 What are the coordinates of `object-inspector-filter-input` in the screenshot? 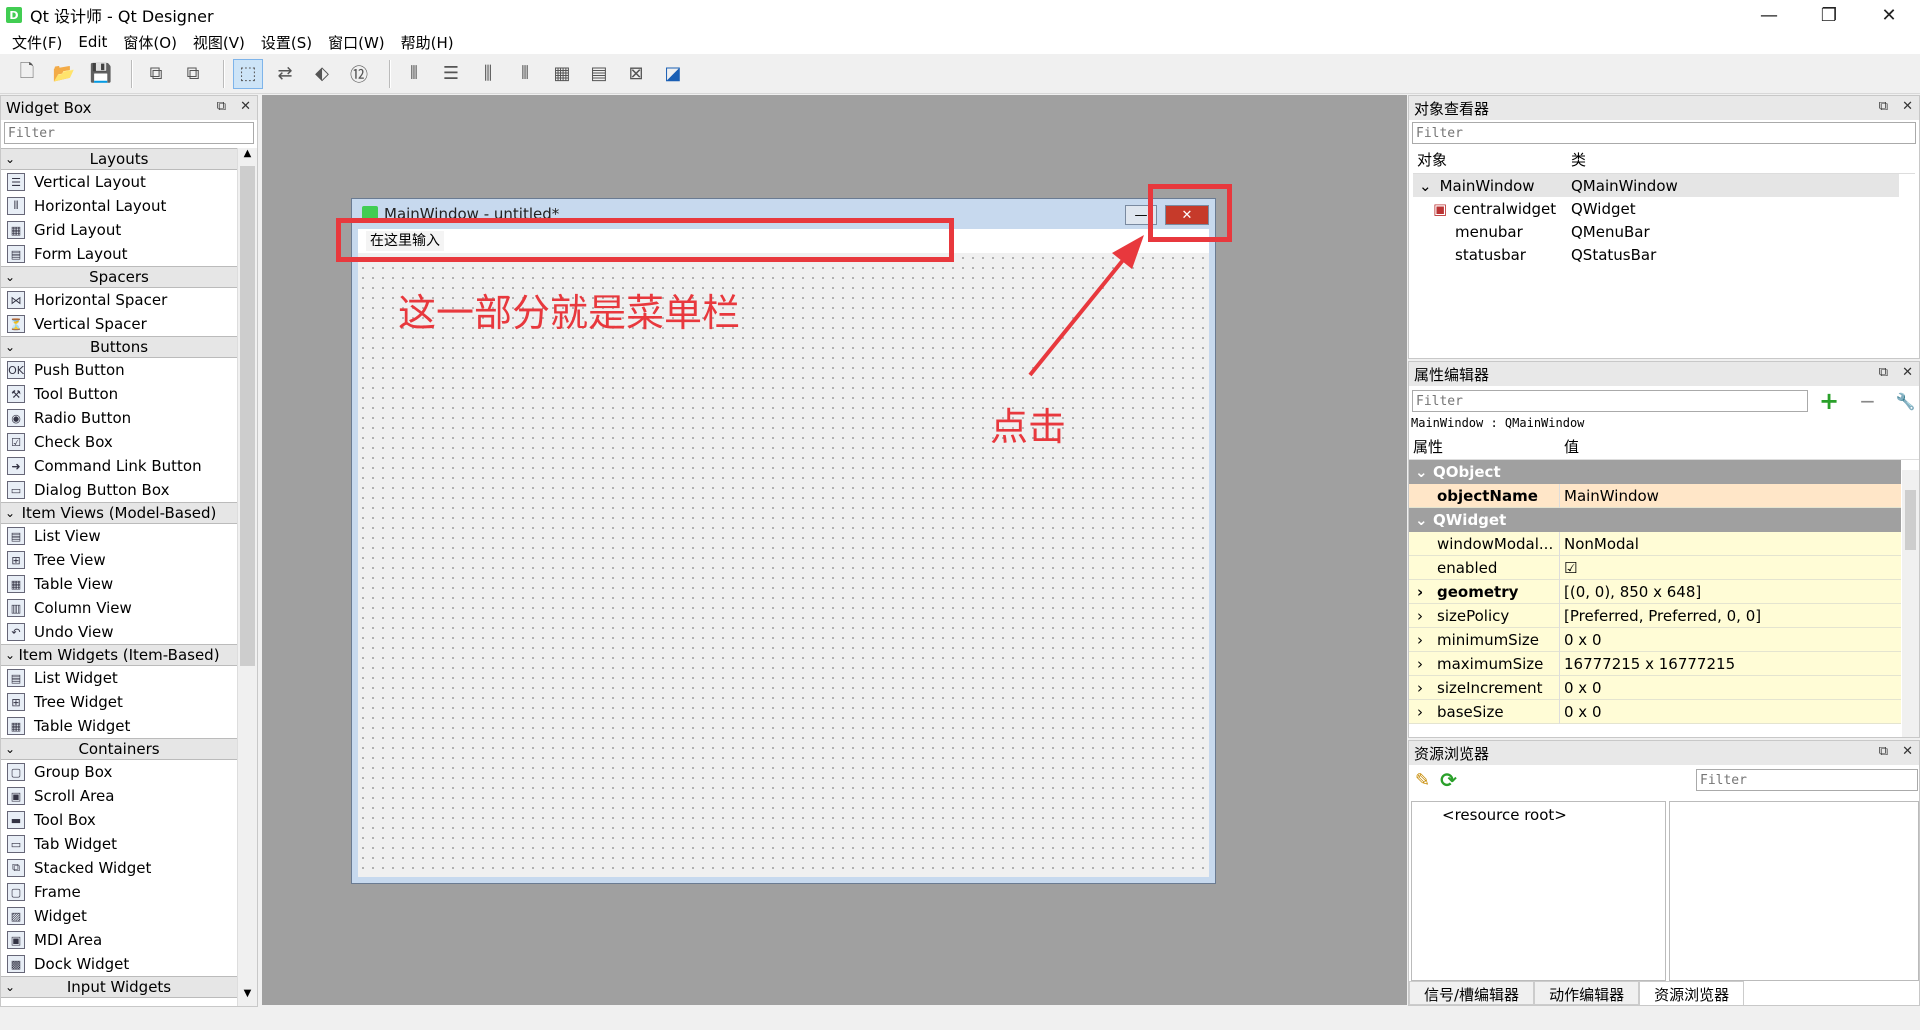 It's located at (1664, 133).